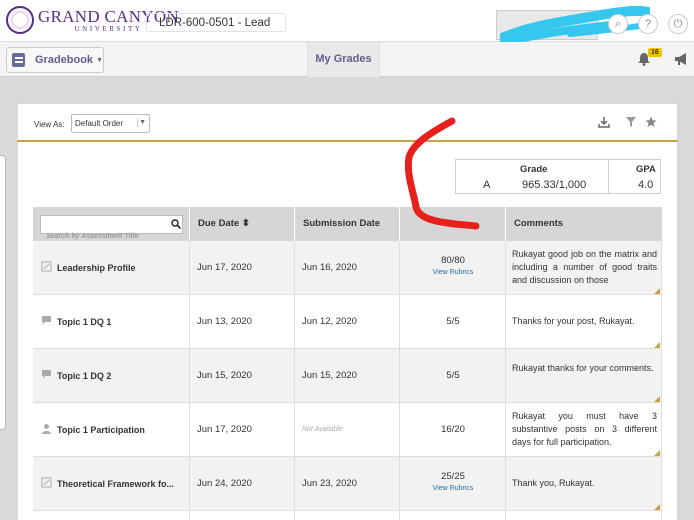 The image size is (694, 520). Describe the element at coordinates (111, 515) in the screenshot. I see `assessment-title-cell` at that location.